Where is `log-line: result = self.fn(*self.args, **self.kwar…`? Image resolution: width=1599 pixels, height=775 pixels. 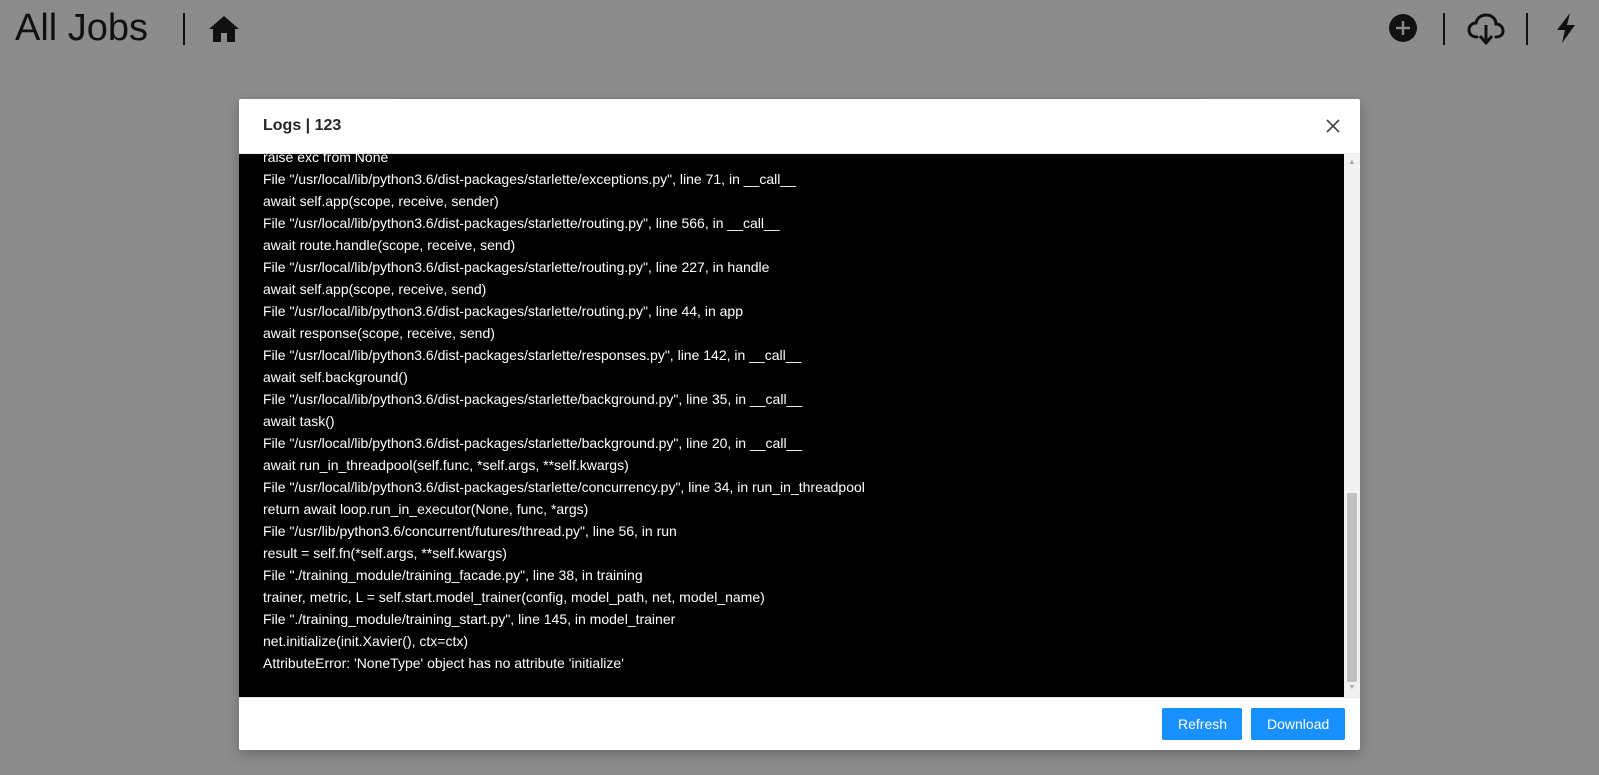
log-line: result = self.fn(*self.args, **self.kwar… is located at coordinates (385, 553).